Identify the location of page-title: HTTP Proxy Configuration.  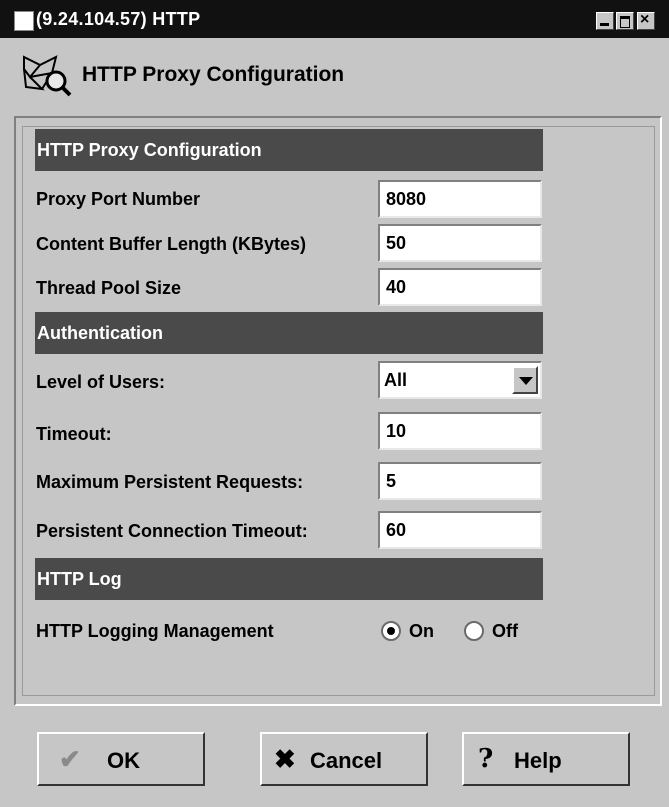
(213, 74).